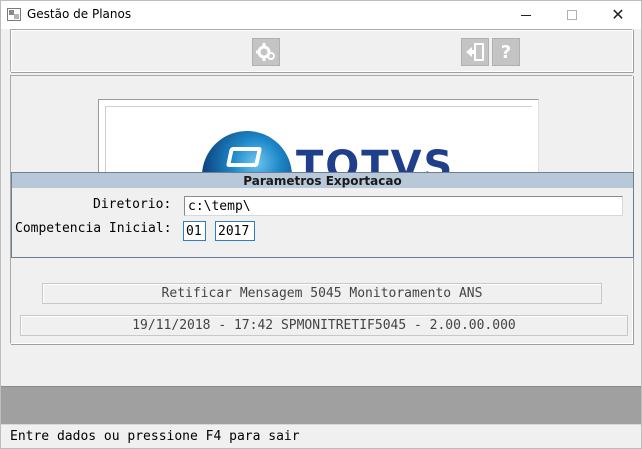 The height and width of the screenshot is (449, 642). I want to click on toolbar: ?, so click(321, 50).